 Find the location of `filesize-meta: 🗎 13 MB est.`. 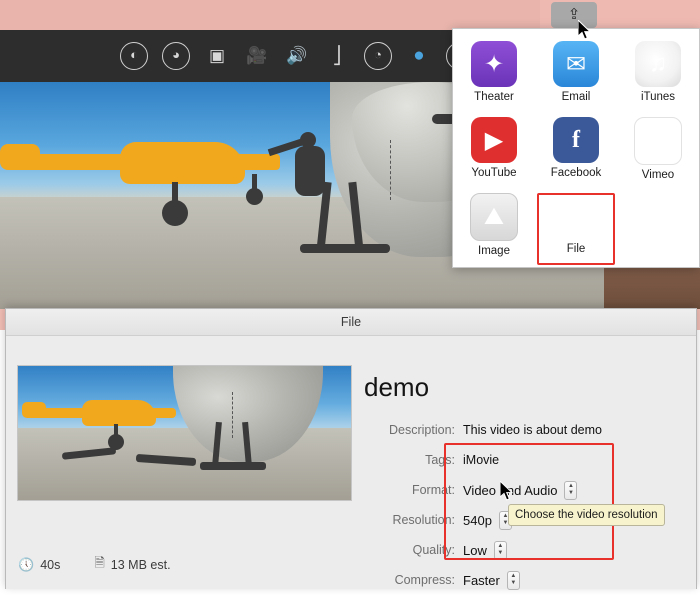

filesize-meta: 🗎 13 MB est. is located at coordinates (132, 565).